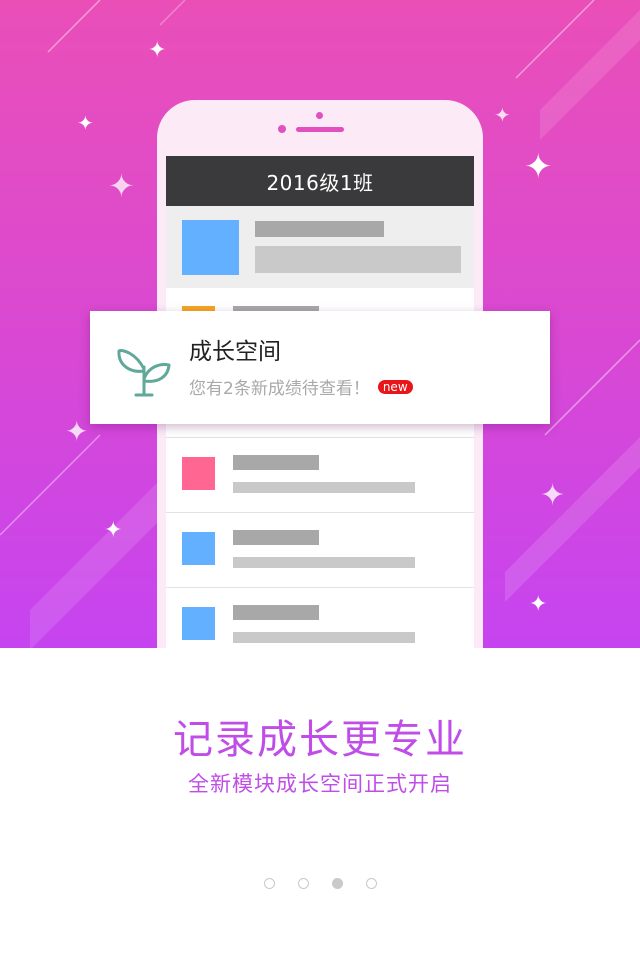 The image size is (640, 960). Describe the element at coordinates (319, 115) in the screenshot. I see `phone-sensor` at that location.